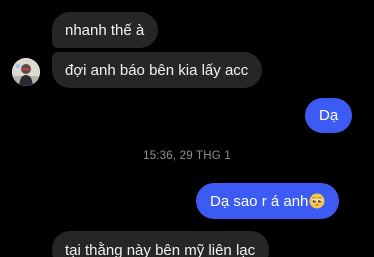 The height and width of the screenshot is (257, 374). I want to click on avatar-photo, so click(26, 72).